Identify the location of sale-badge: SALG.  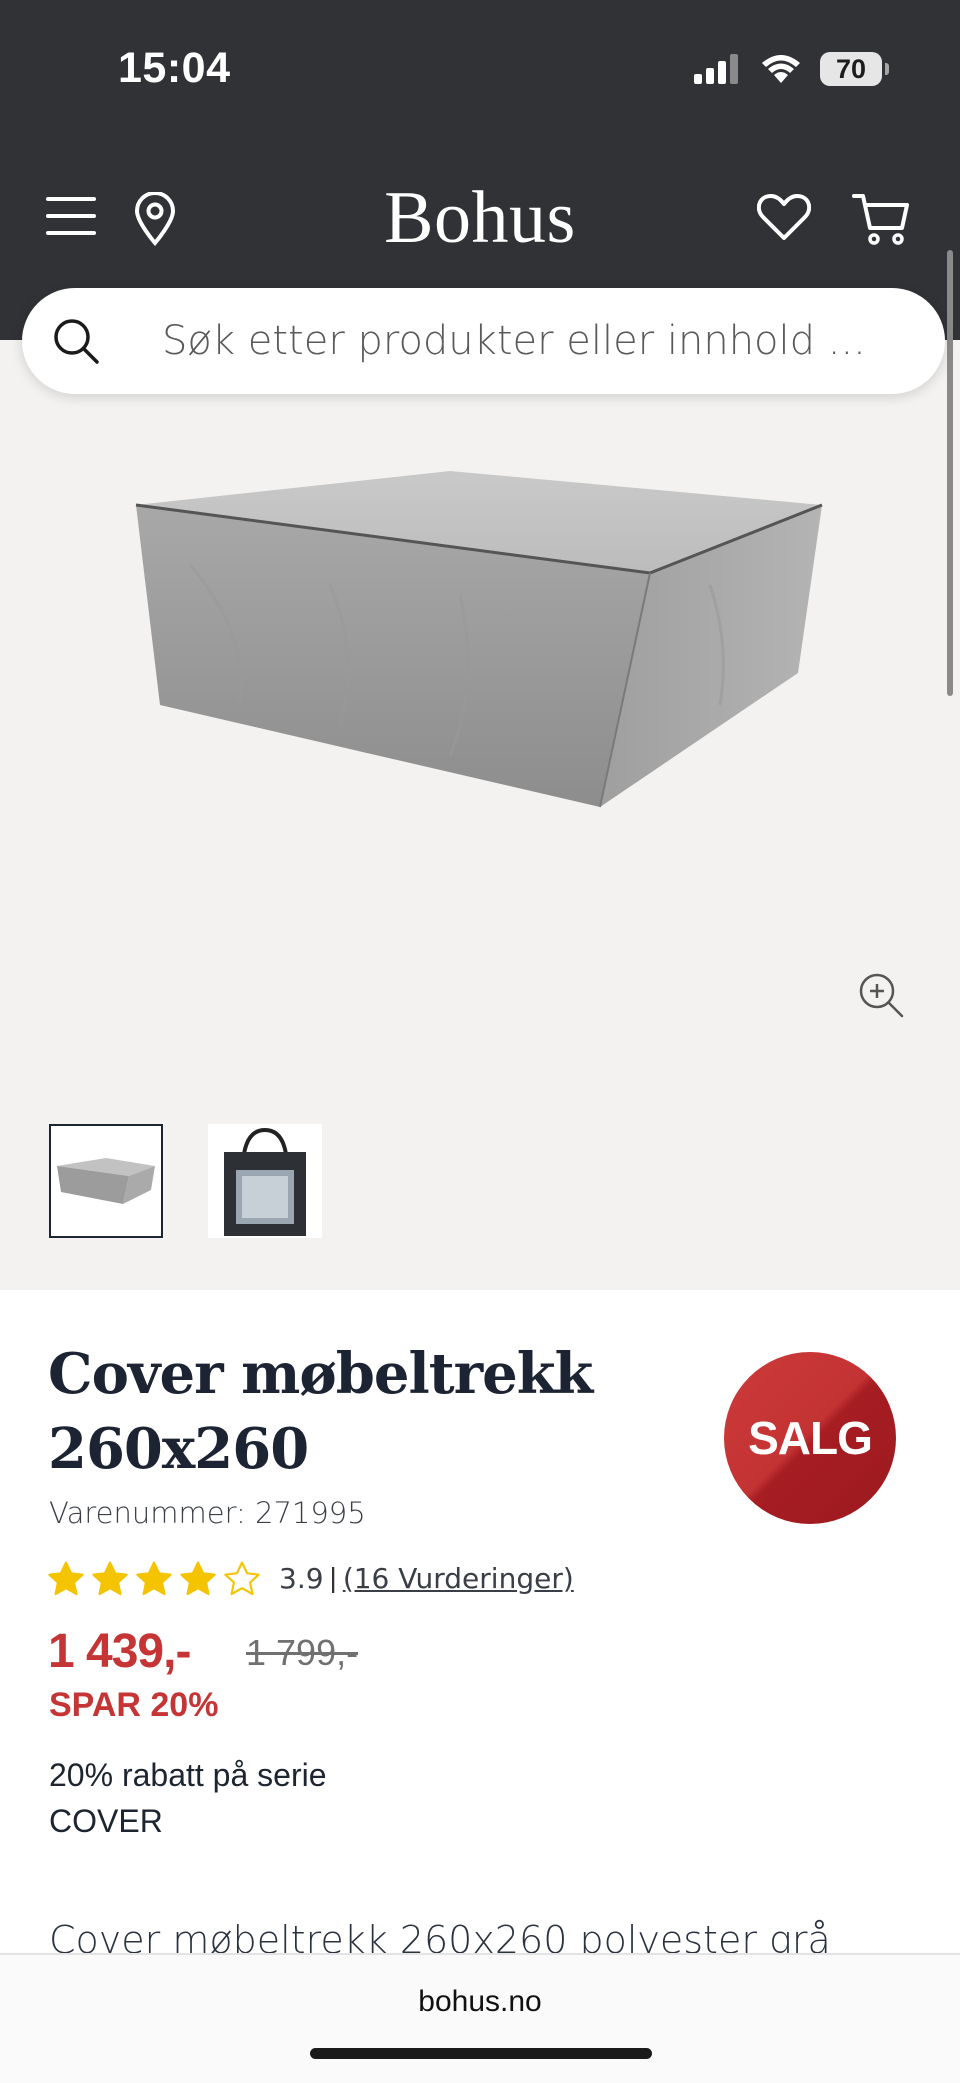
(810, 1438).